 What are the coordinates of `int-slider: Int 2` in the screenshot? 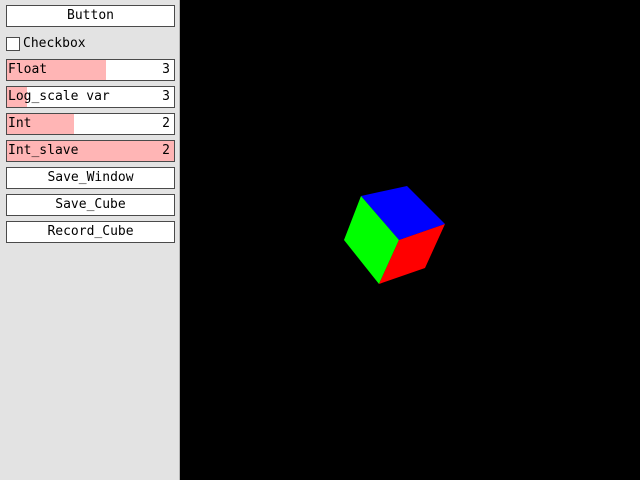 It's located at (90, 124).